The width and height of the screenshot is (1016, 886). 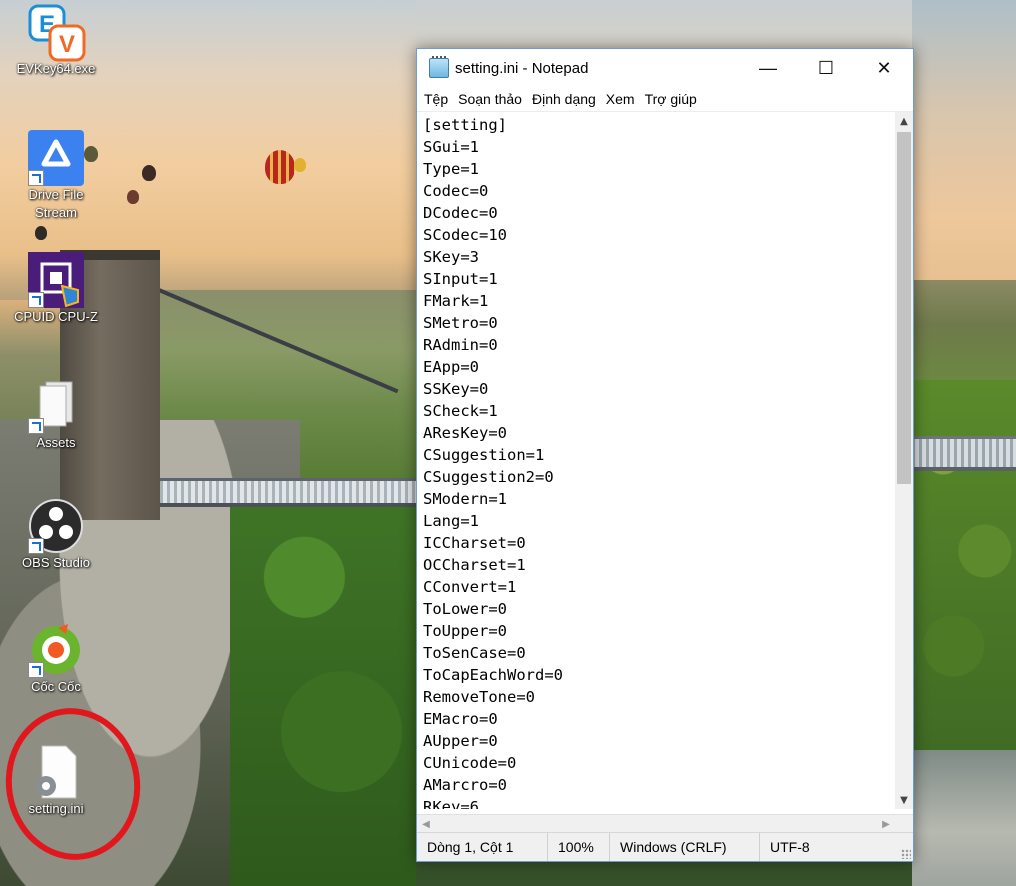 What do you see at coordinates (658, 279) in the screenshot?
I see `text-line: SInput=1` at bounding box center [658, 279].